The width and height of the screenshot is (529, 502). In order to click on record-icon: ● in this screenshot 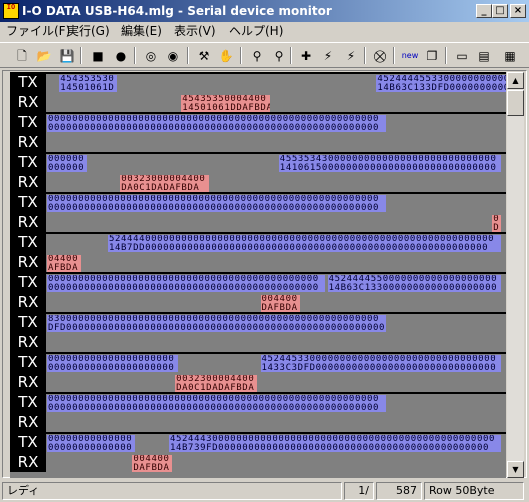, I will do `click(121, 55)`.